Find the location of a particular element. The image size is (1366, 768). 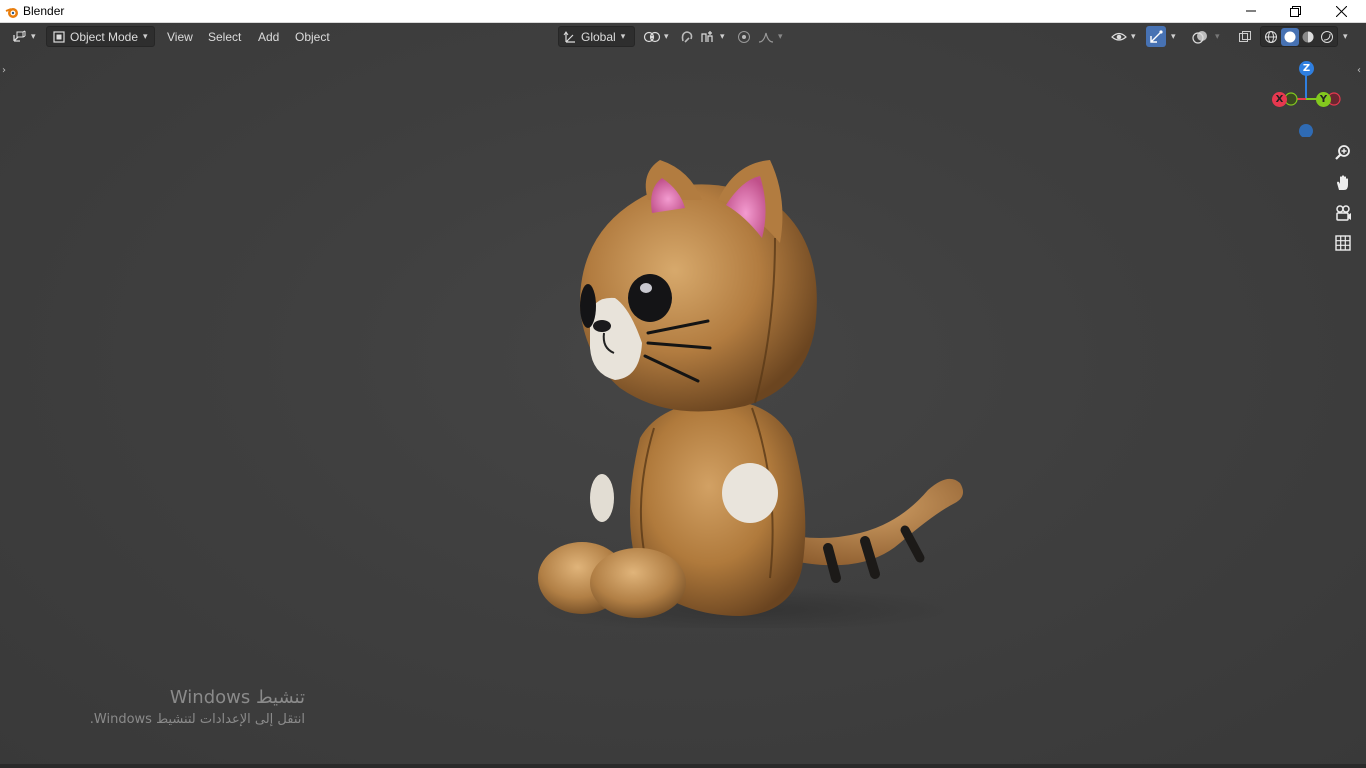

menu-select-label: Select is located at coordinates (225, 36).